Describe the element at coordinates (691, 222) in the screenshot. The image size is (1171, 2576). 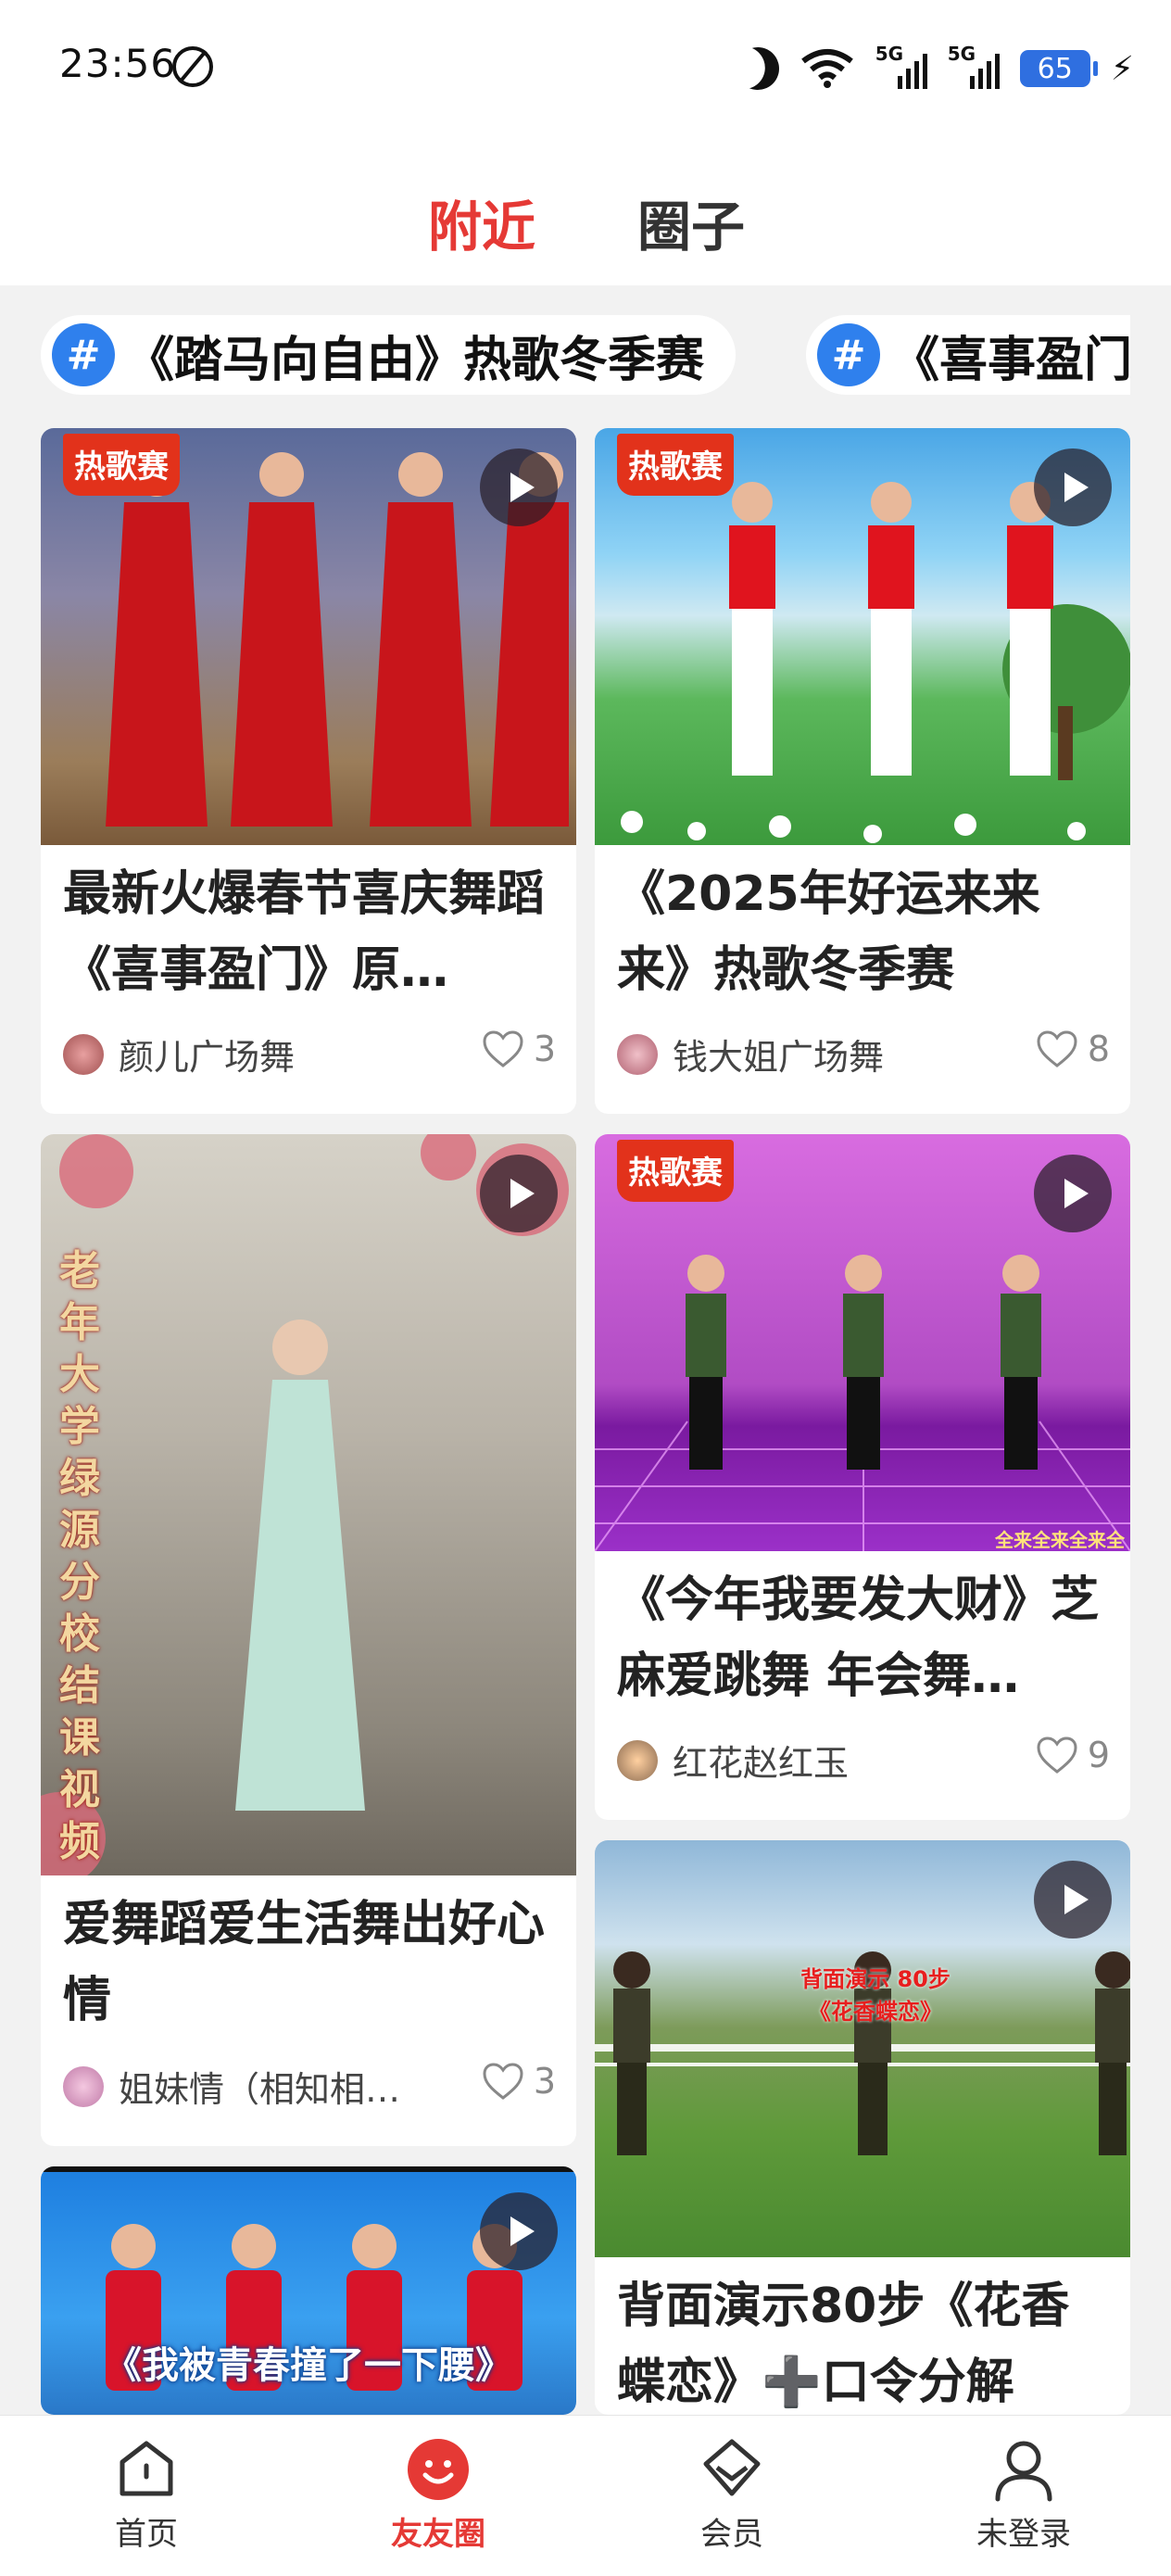
I see `tab-circle: 圈子` at that location.